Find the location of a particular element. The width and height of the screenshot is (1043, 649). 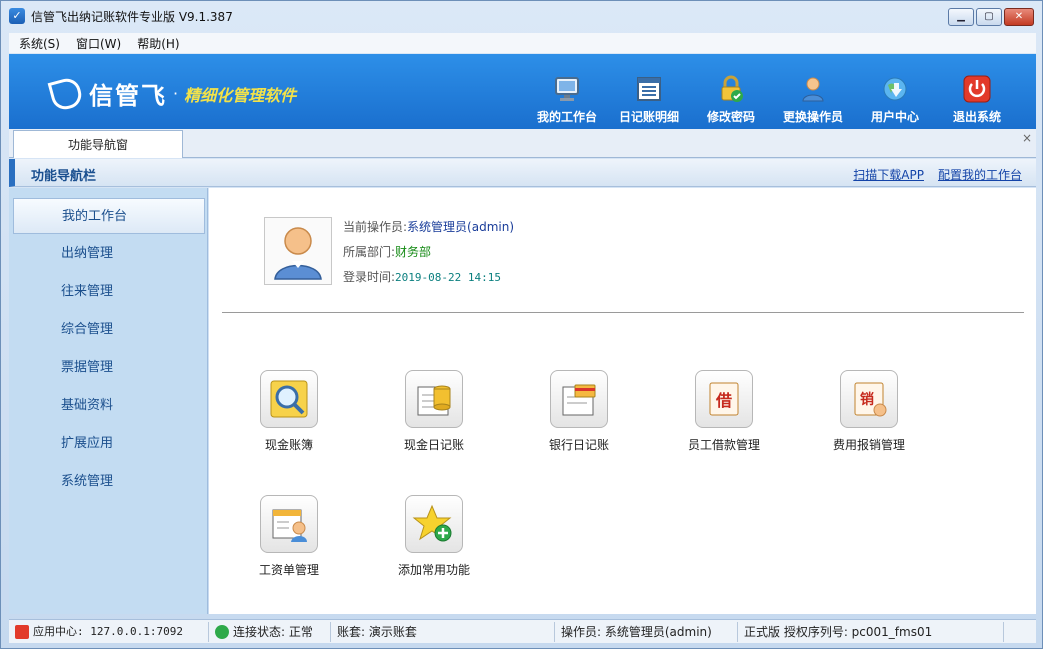

function-label: 员工借款管理 is located at coordinates (723, 445).